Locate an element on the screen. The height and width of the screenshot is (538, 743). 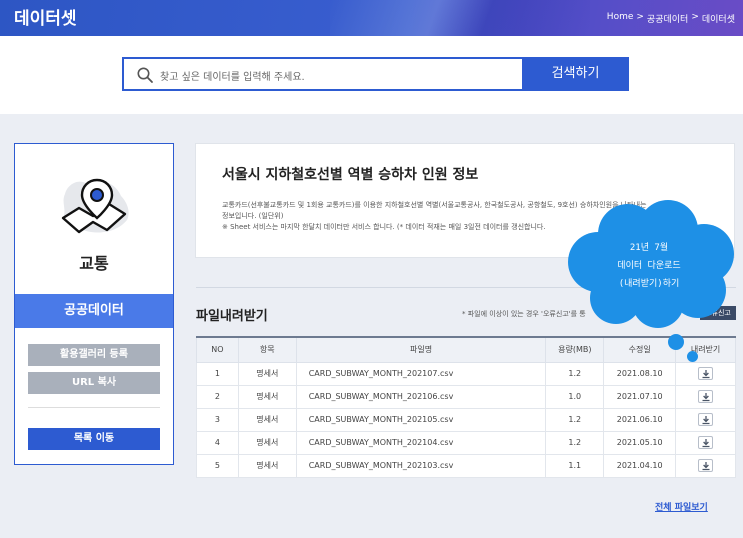
page-title: 데이터셋 is located at coordinates (45, 19).